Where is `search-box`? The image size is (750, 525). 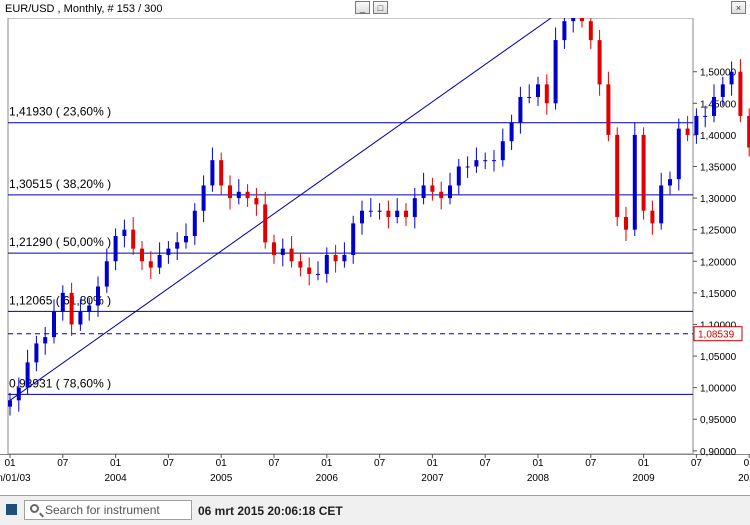 search-box is located at coordinates (108, 510).